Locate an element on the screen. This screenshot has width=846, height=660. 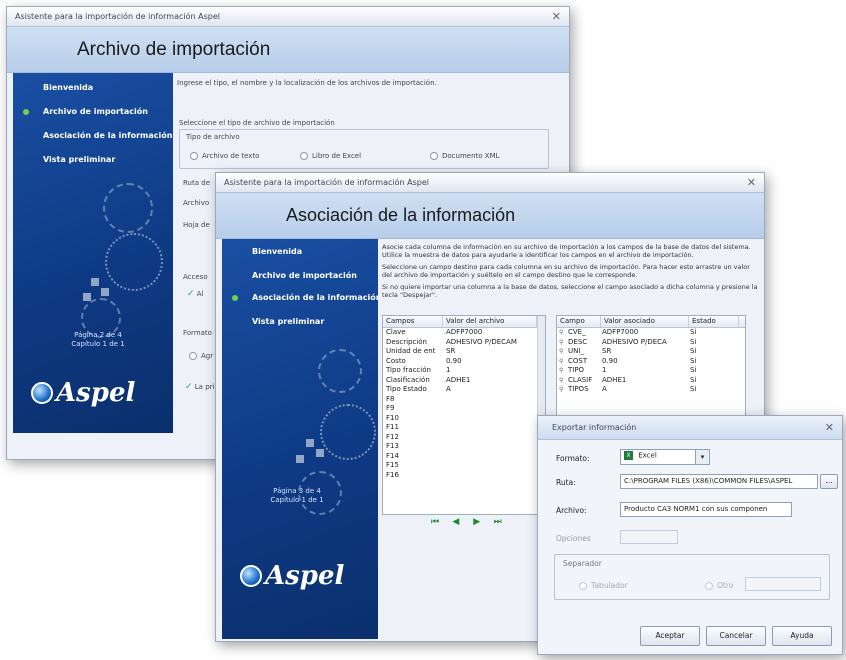
format-select: X Excel ▾ is located at coordinates (665, 457).